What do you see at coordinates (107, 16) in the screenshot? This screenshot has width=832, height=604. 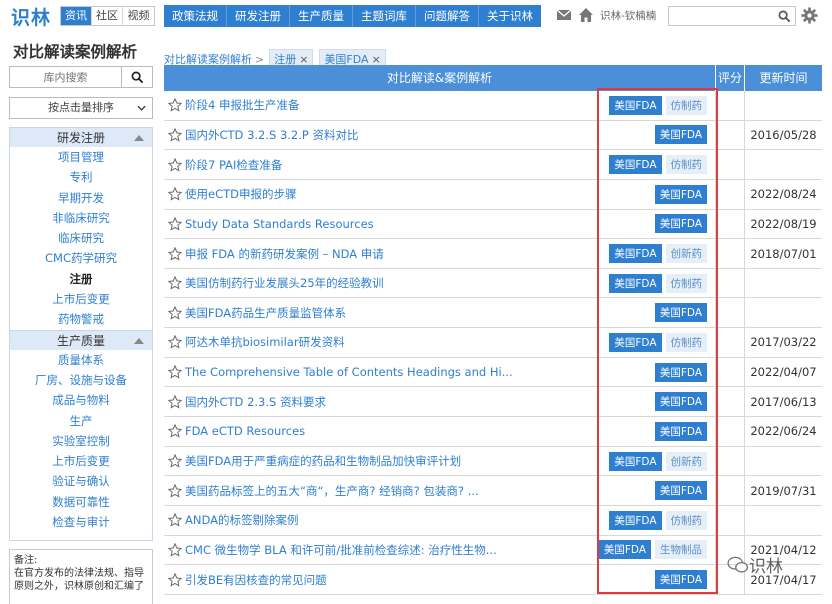 I see `tab-community: 社区` at bounding box center [107, 16].